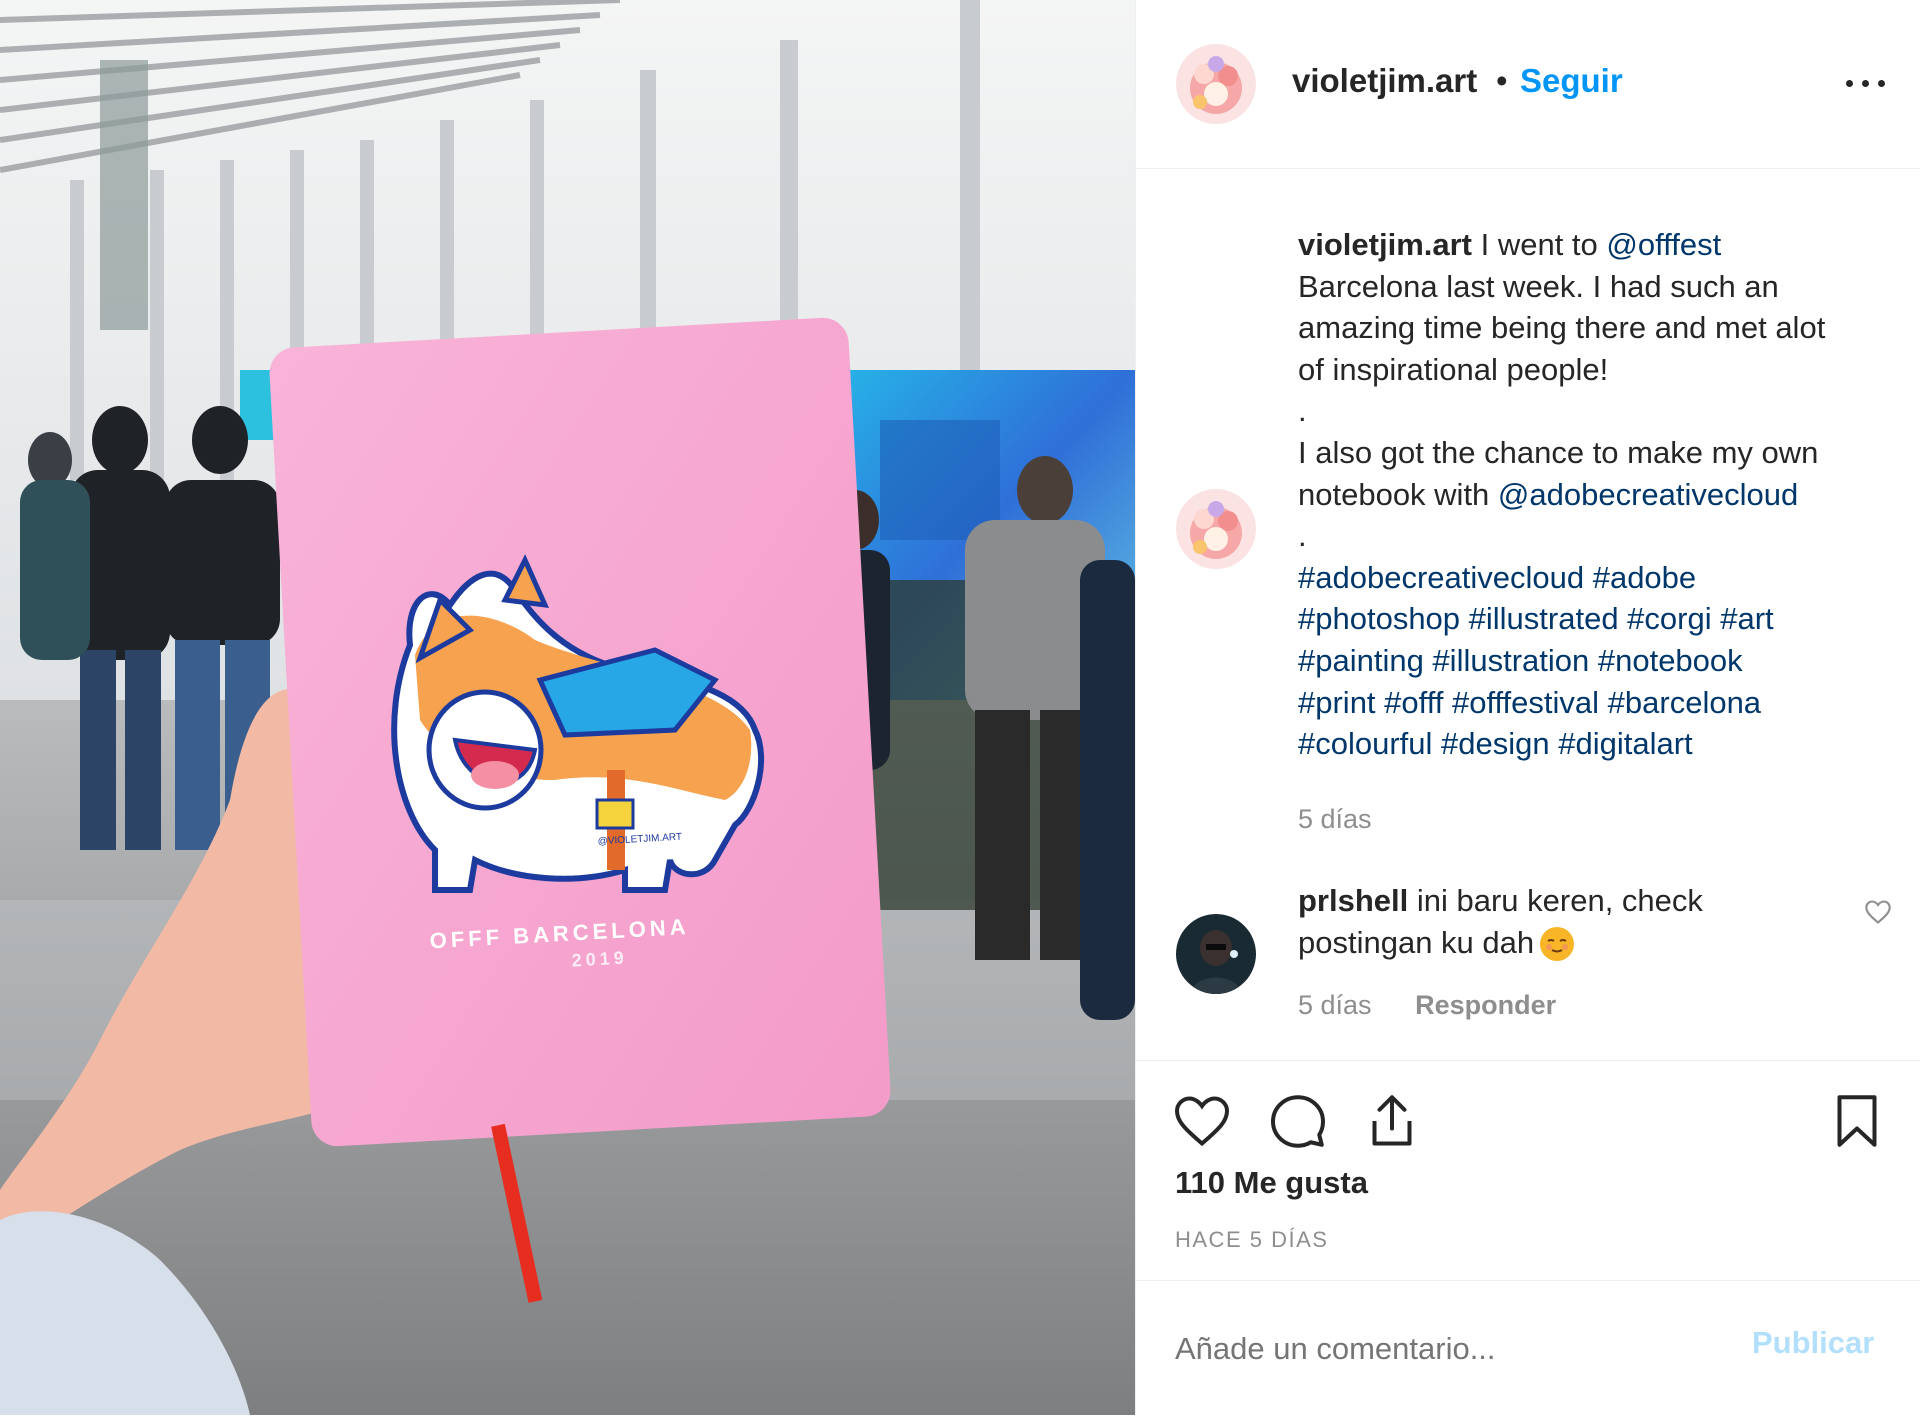 This screenshot has width=1920, height=1416. Describe the element at coordinates (1571, 81) in the screenshot. I see `follow-button: Seguir` at that location.